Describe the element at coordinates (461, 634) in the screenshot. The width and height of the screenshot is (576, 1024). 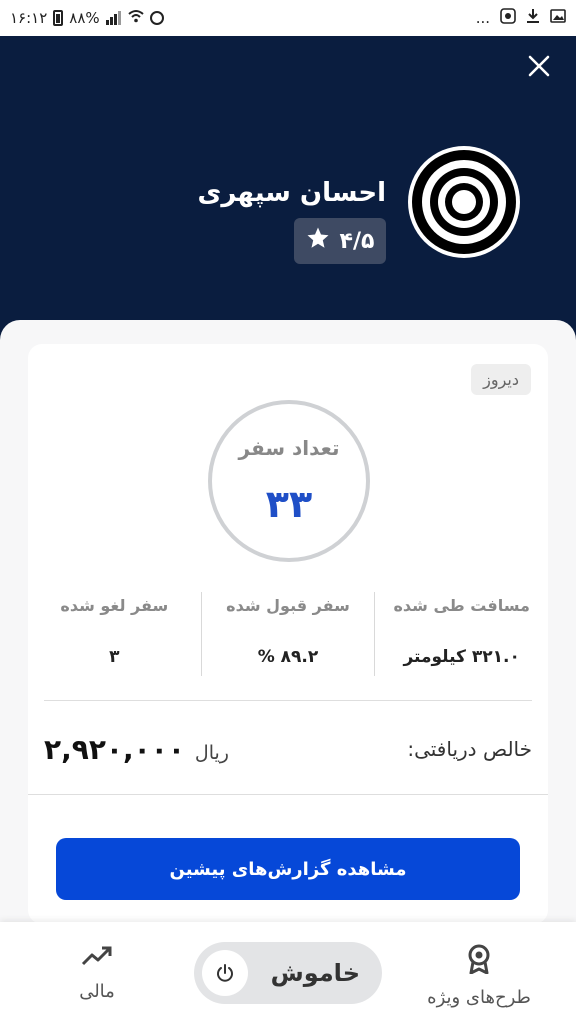
I see `stat-distance: مسافت طی شده ۳۲۱.۰ کیلومتر` at that location.